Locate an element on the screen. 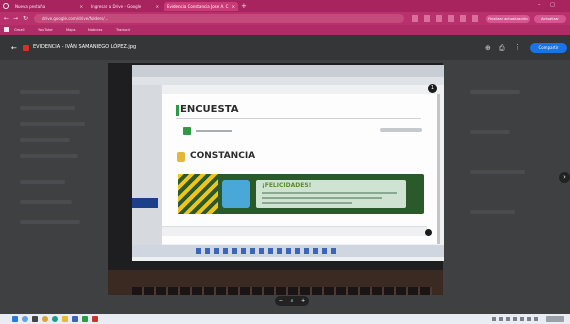 The width and height of the screenshot is (570, 324). edge-icon is located at coordinates (55, 319).